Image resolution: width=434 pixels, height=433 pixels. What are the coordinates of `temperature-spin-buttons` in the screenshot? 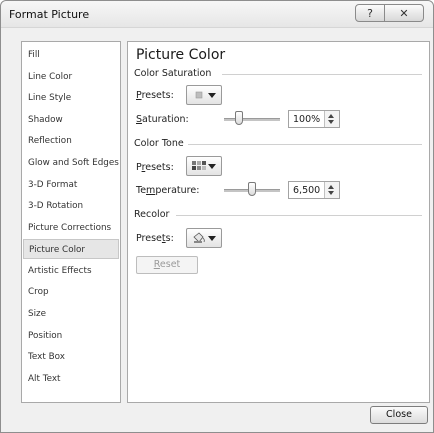 It's located at (331, 190).